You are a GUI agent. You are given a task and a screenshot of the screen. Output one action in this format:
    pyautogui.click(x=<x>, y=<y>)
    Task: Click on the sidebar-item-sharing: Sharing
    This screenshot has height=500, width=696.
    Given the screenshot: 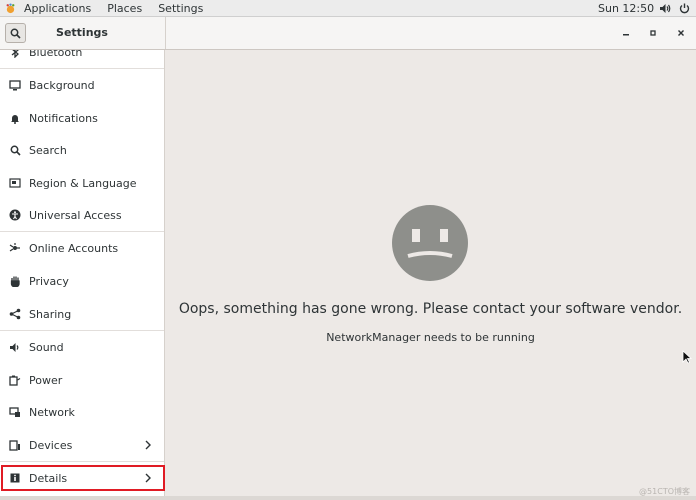 What is the action you would take?
    pyautogui.click(x=82, y=314)
    